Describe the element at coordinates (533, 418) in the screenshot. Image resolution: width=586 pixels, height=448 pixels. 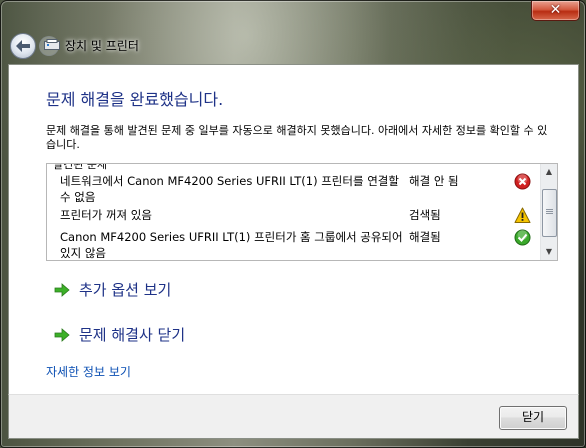
I see `close-button: 닫기` at that location.